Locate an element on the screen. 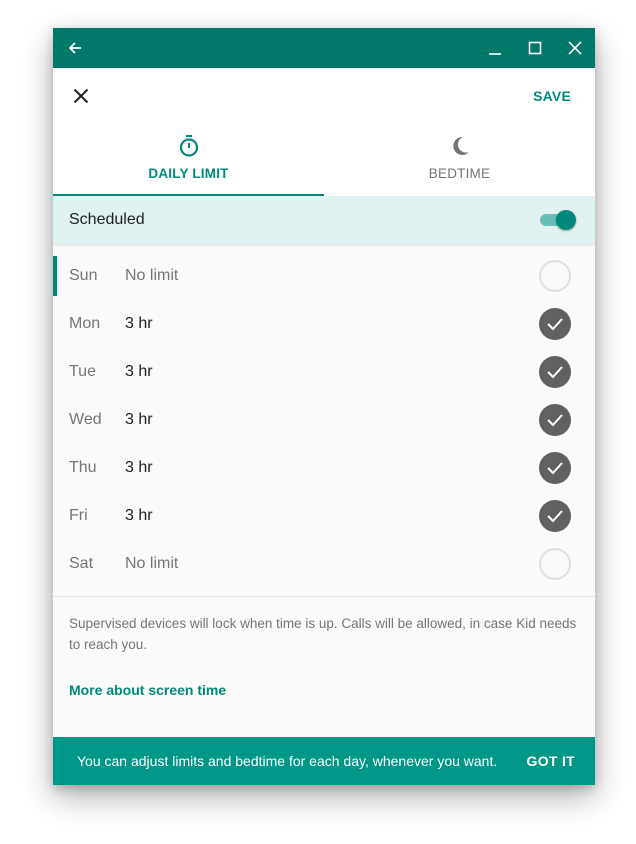 Image resolution: width=636 pixels, height=844 pixels. day-name: Sat is located at coordinates (81, 563).